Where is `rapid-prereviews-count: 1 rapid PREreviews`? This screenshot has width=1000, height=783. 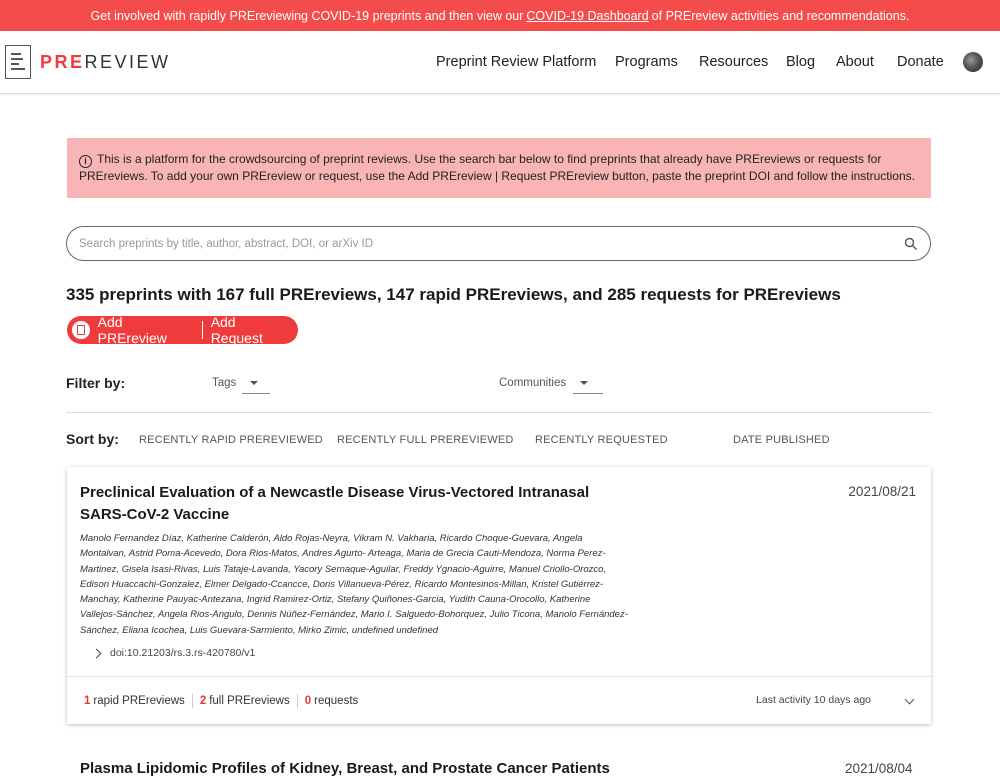 rapid-prereviews-count: 1 rapid PREreviews is located at coordinates (134, 701).